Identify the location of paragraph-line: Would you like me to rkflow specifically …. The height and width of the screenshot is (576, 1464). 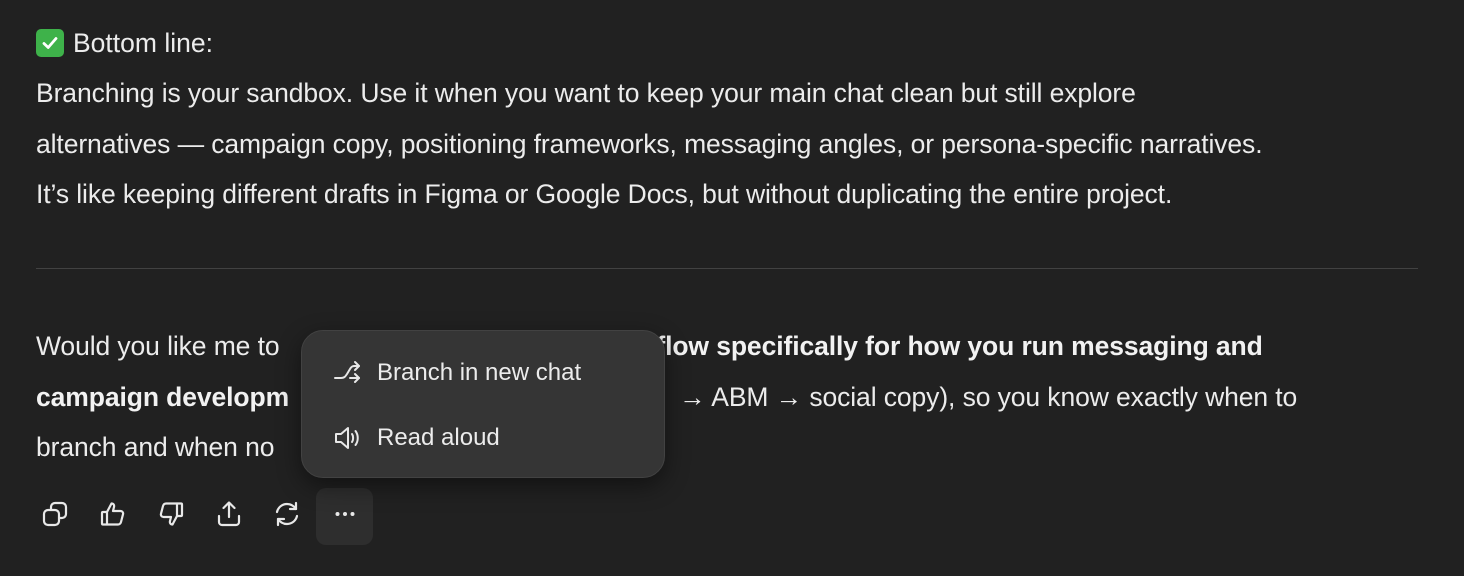
(736, 346).